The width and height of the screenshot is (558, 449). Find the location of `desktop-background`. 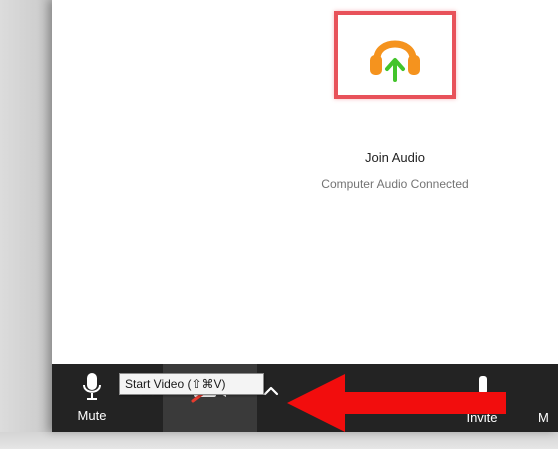

desktop-background is located at coordinates (26, 224).